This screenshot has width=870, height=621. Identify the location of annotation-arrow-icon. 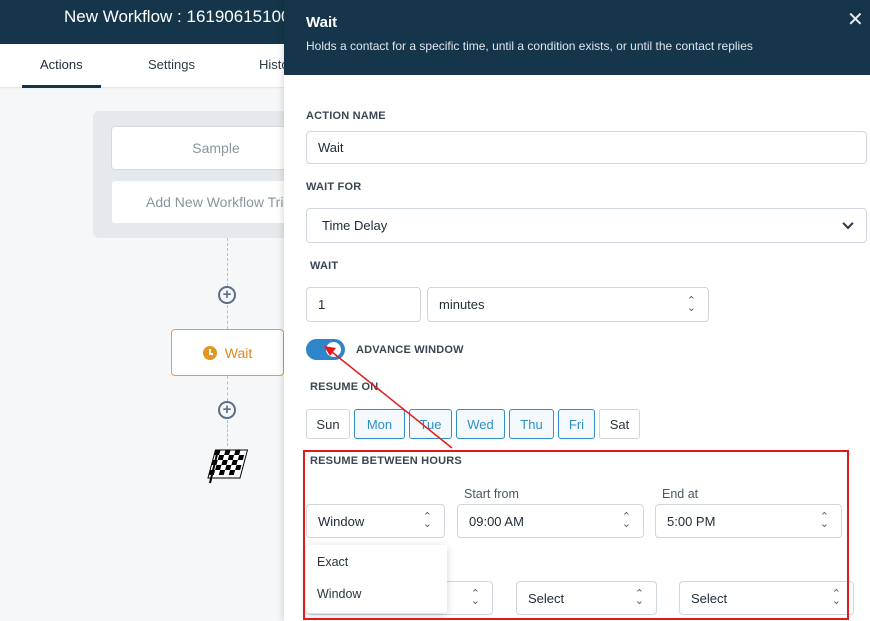
(388, 397).